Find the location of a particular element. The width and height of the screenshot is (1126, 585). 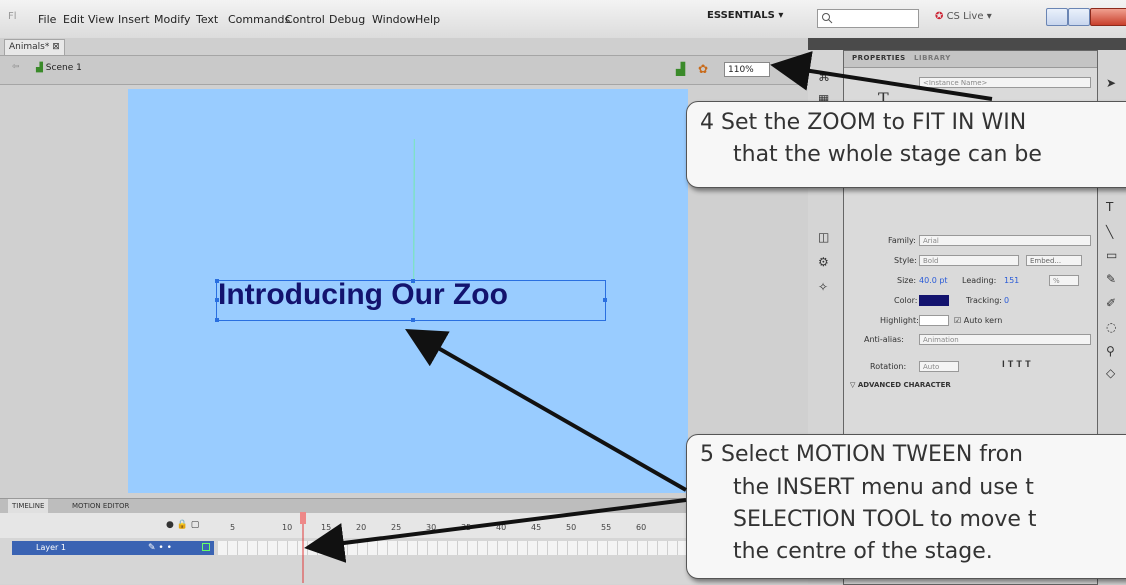

frame-number: 10 is located at coordinates (287, 527).